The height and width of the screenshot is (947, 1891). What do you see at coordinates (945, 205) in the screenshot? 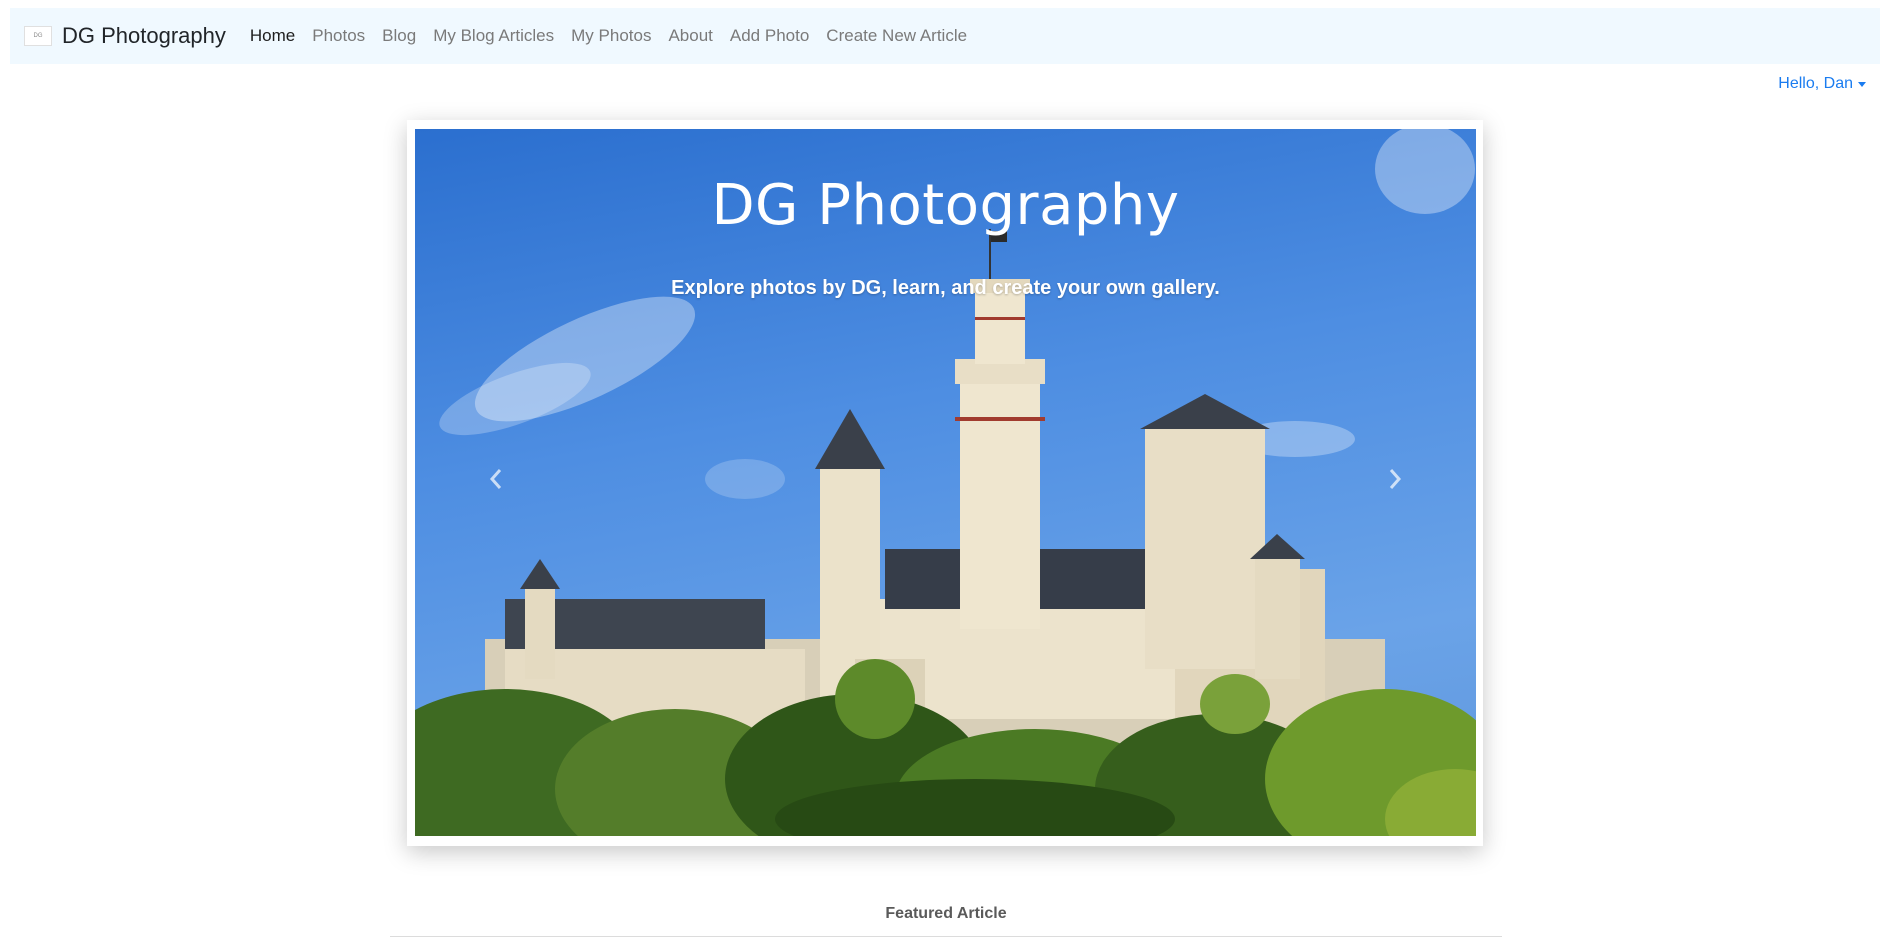
I see `hero-title: DG Photography` at bounding box center [945, 205].